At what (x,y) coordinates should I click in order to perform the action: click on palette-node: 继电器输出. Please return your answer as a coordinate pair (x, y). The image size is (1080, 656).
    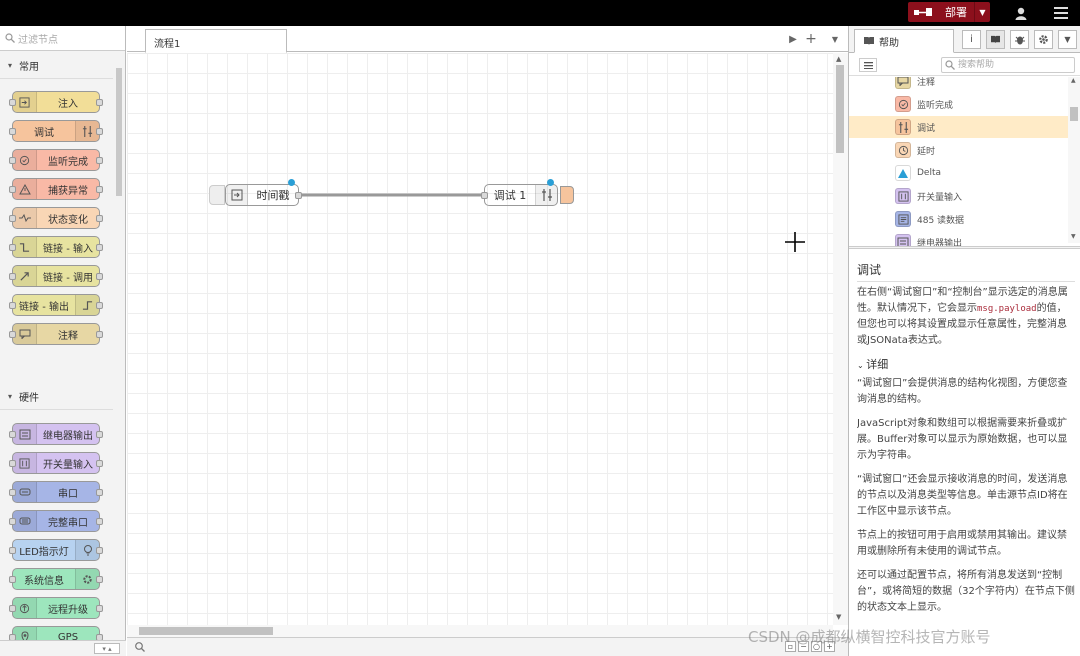
    Looking at the image, I should click on (56, 434).